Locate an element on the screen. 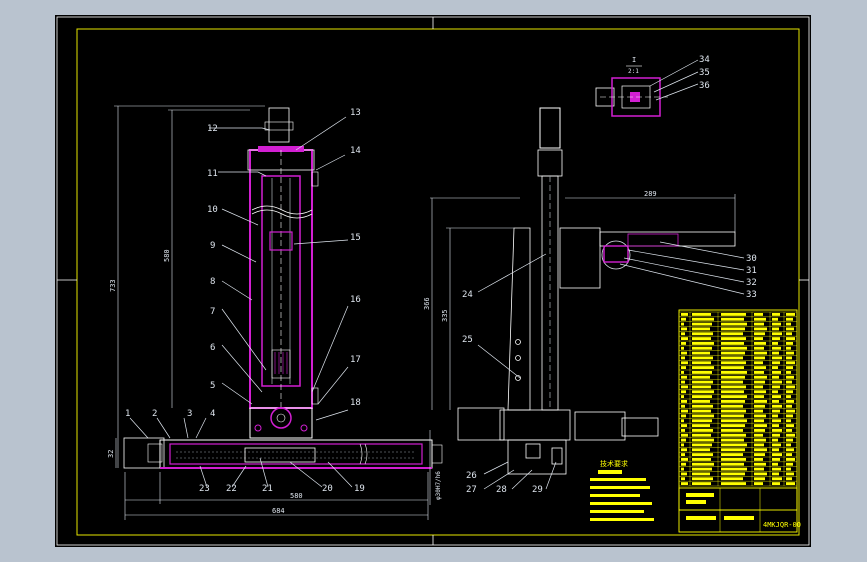 Image resolution: width=867 pixels, height=562 pixels. balloon-19: 19 is located at coordinates (359, 489).